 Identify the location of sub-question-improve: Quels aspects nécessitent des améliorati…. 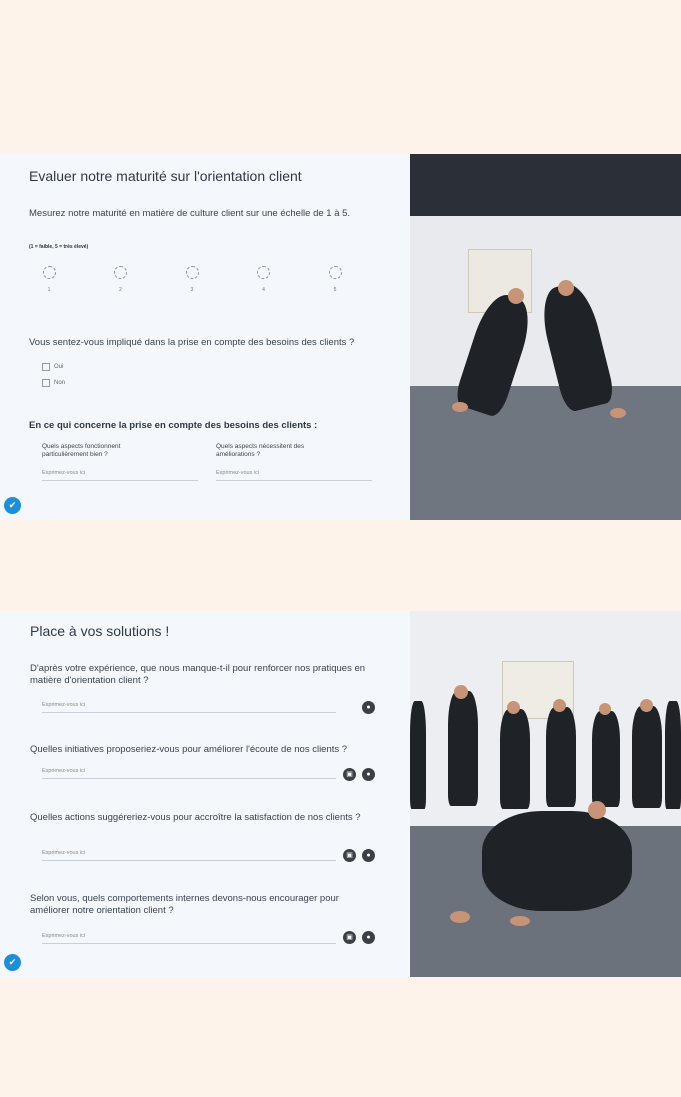
(260, 450).